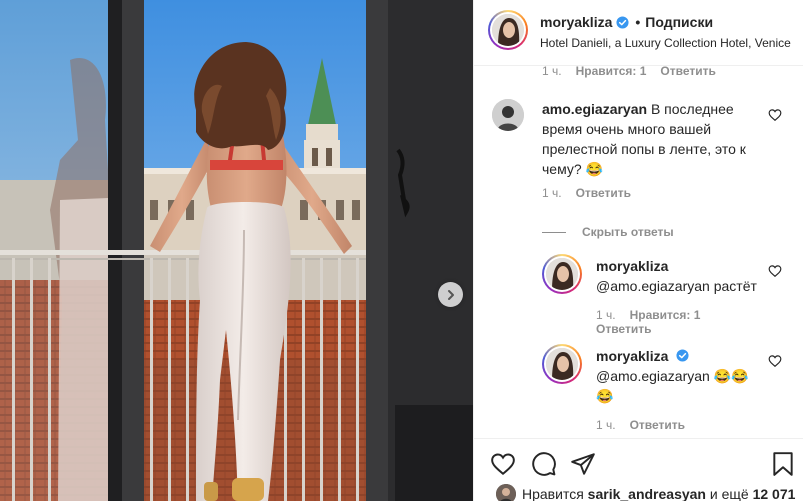  I want to click on reply-text: moryakliza @amo.egiazaryan 😂😂 😂, so click(683, 376).